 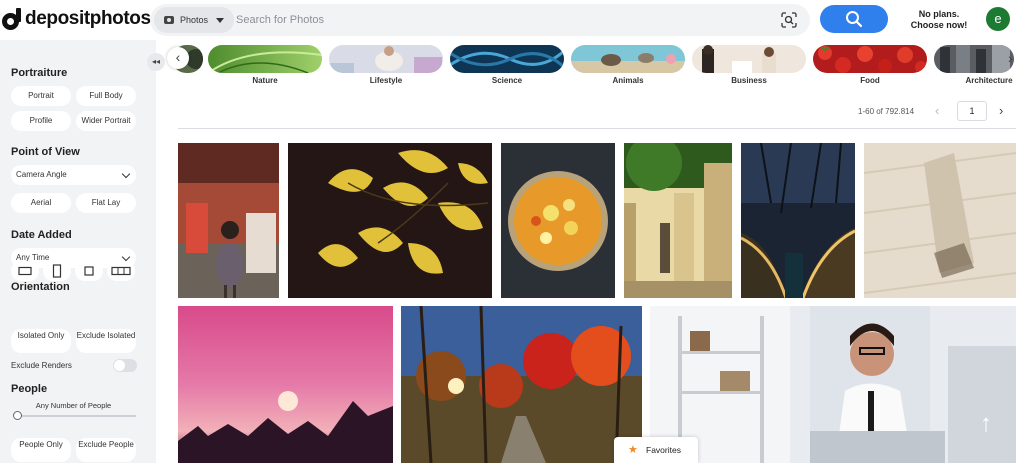 What do you see at coordinates (41, 203) in the screenshot?
I see `filter-aerial: Aerial` at bounding box center [41, 203].